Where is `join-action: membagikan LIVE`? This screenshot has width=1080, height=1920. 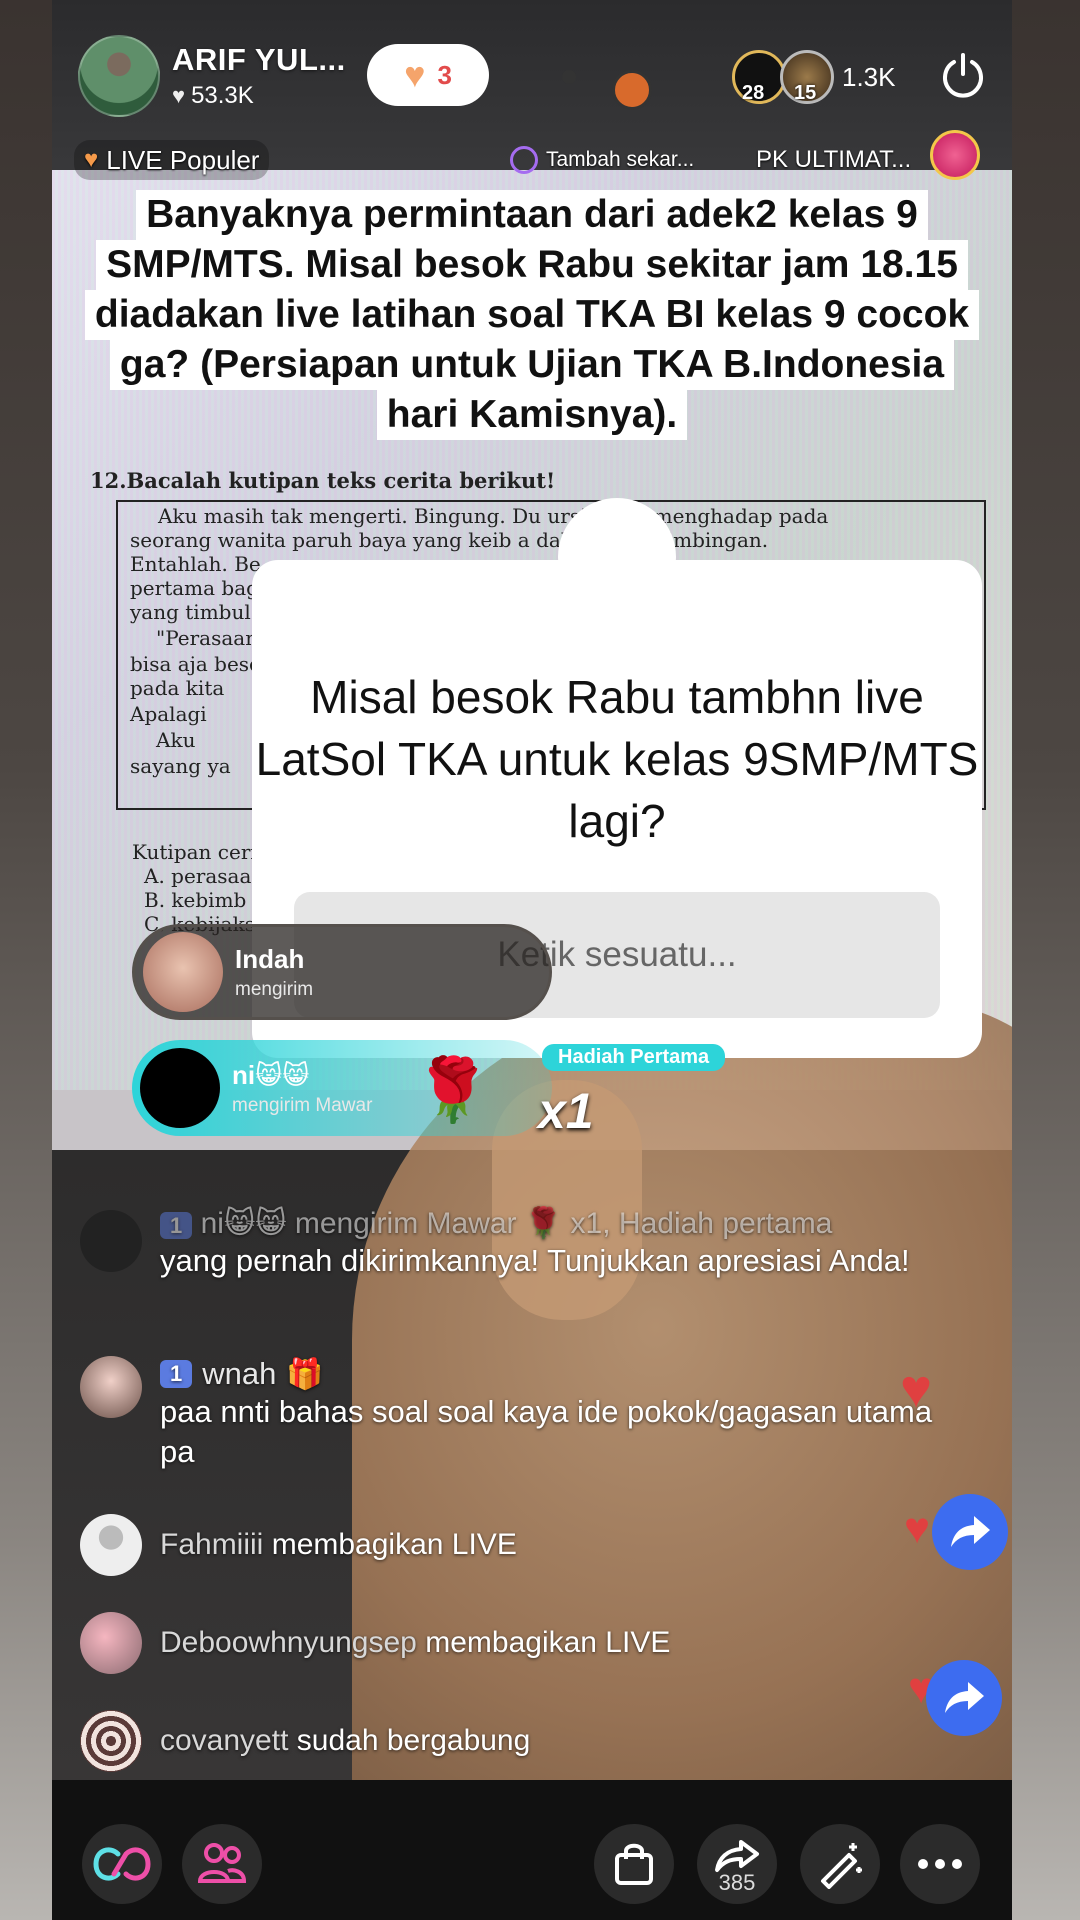 join-action: membagikan LIVE is located at coordinates (548, 1642).